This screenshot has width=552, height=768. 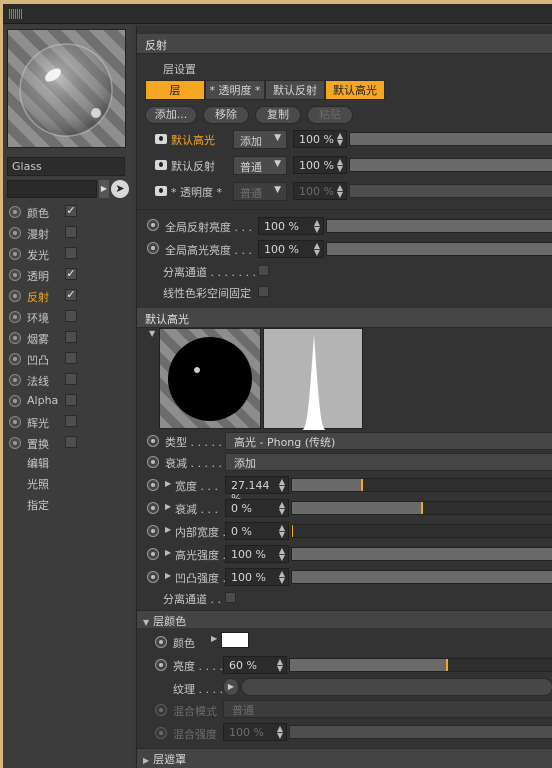 What do you see at coordinates (161, 642) in the screenshot?
I see `layer-color-radio` at bounding box center [161, 642].